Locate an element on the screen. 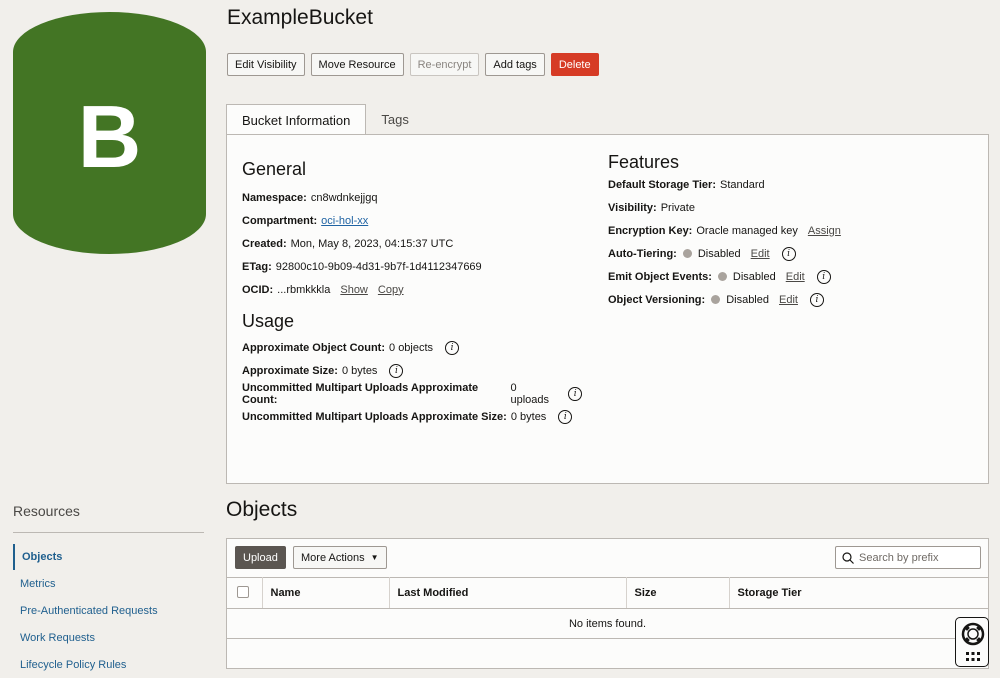 The image size is (1000, 678). namespace-label: Namespace: is located at coordinates (274, 197).